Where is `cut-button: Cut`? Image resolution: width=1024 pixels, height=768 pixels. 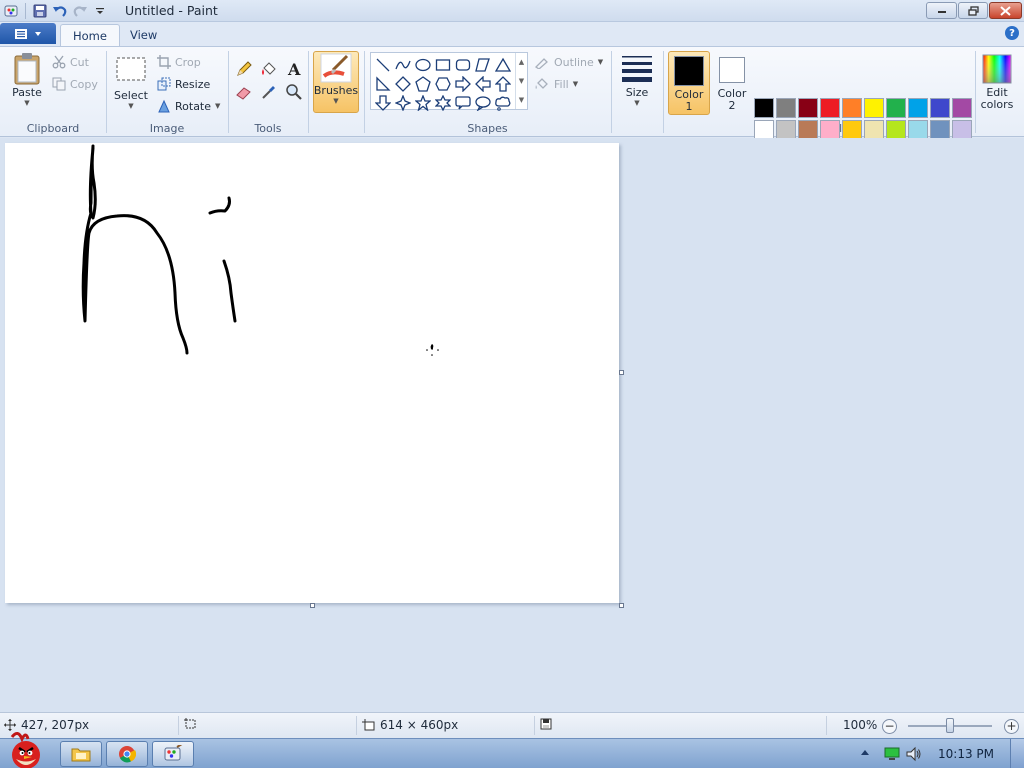
cut-button: Cut is located at coordinates (70, 62).